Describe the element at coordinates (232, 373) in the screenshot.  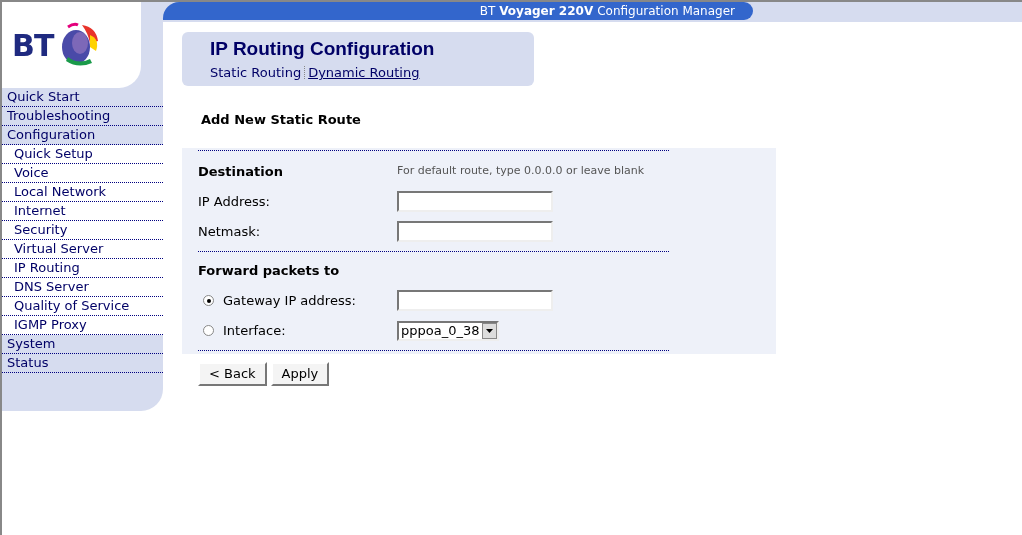
I see `form-button: < Back` at that location.